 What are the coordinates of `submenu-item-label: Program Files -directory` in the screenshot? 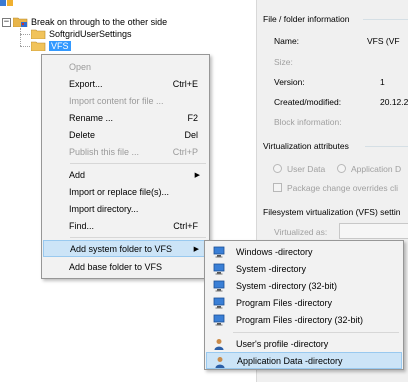 It's located at (284, 302).